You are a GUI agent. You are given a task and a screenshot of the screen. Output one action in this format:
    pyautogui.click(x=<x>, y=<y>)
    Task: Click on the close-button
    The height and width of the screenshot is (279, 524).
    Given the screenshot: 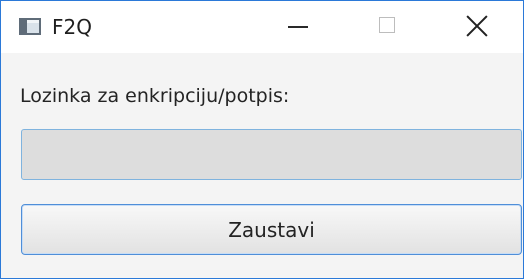 What is the action you would take?
    pyautogui.click(x=478, y=27)
    